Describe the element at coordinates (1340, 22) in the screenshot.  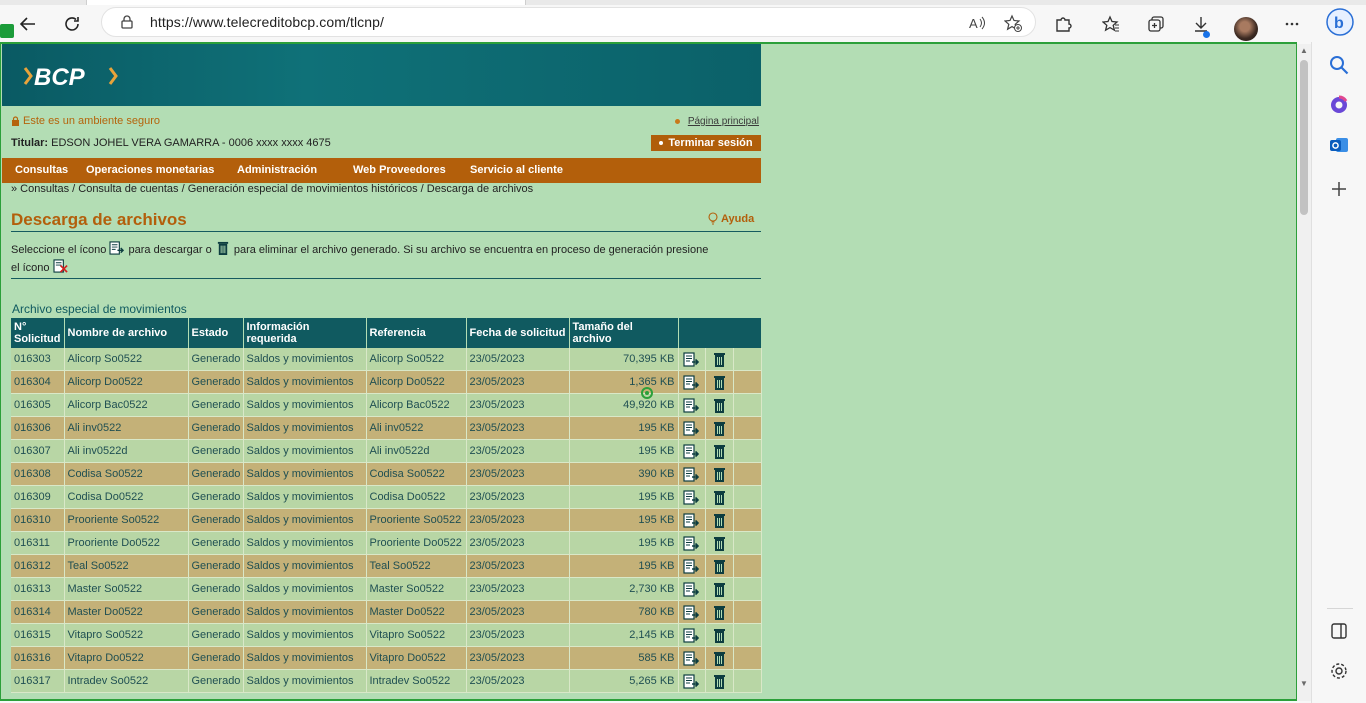
I see `bing-chat-icon: b` at that location.